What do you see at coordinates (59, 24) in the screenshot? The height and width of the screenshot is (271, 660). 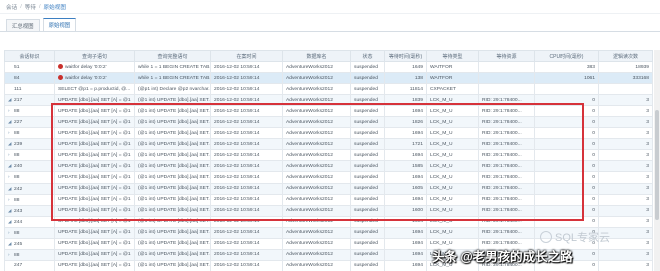 I see `tab-raw-view: 原始视图` at bounding box center [59, 24].